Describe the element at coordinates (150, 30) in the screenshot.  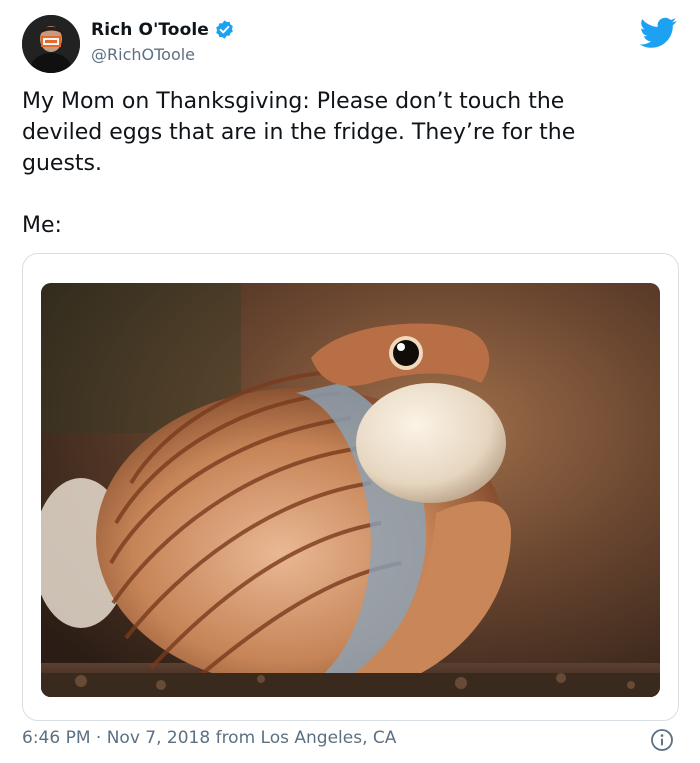
I see `author-name: Rich O'Toole` at that location.